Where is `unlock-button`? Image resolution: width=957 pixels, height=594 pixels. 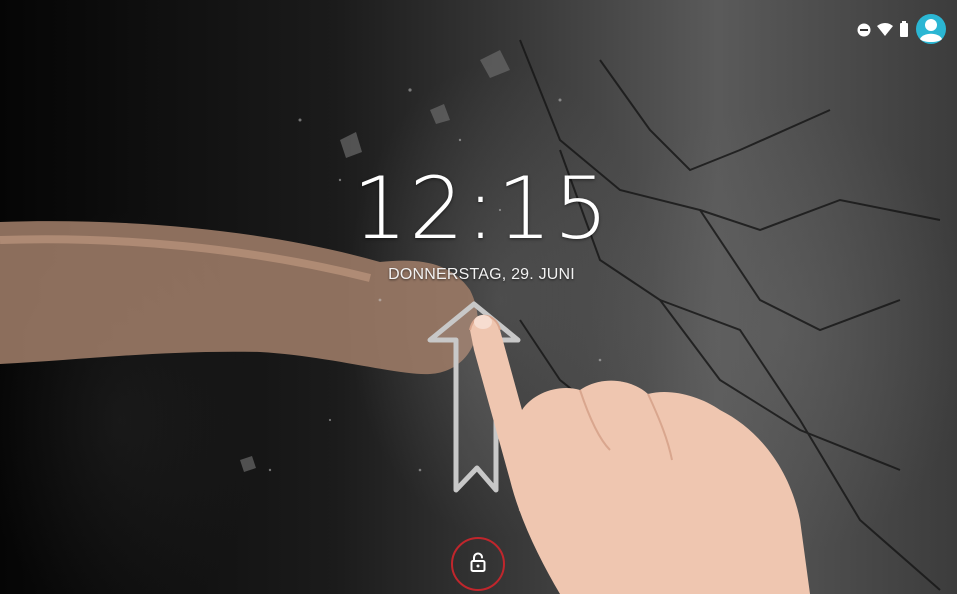 unlock-button is located at coordinates (478, 564).